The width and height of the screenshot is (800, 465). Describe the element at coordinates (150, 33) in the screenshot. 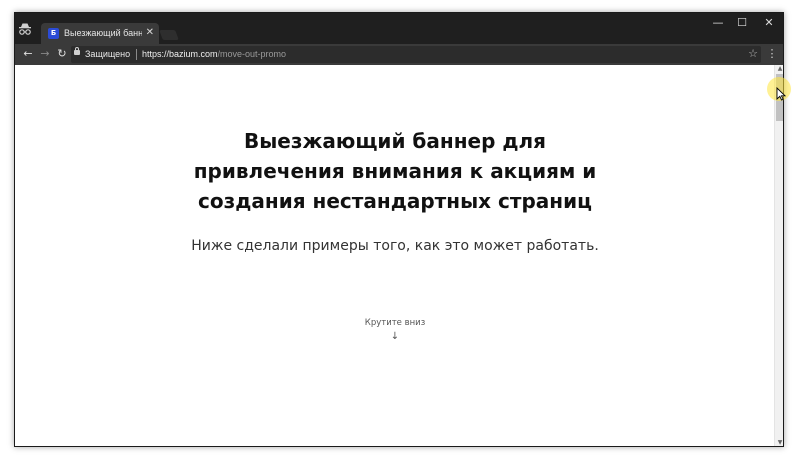

I see `close-icon: ✕` at that location.